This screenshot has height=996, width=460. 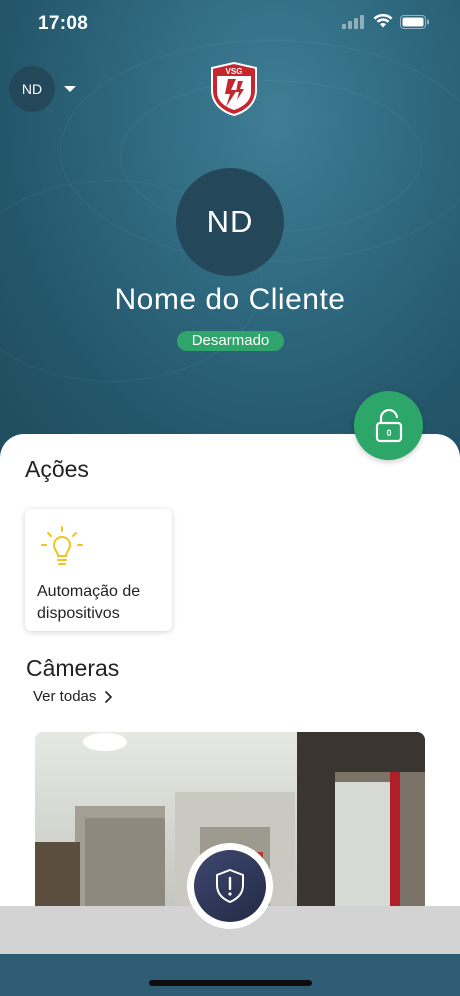 What do you see at coordinates (63, 23) in the screenshot?
I see `status-time: 17:08` at bounding box center [63, 23].